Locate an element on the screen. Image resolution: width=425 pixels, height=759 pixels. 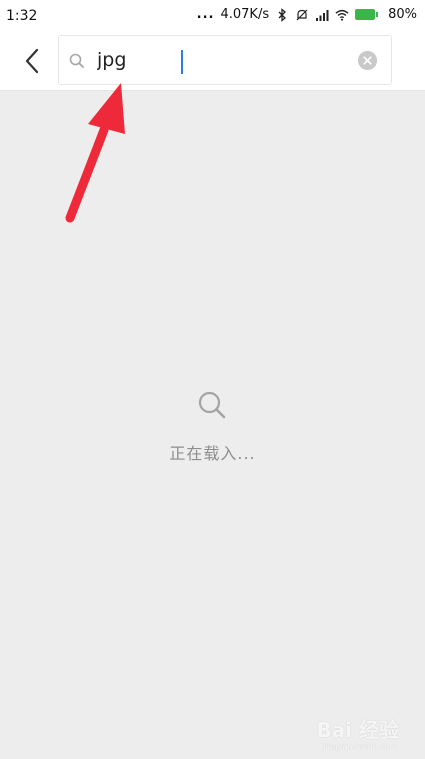
status-time: 1:32 is located at coordinates (22, 16).